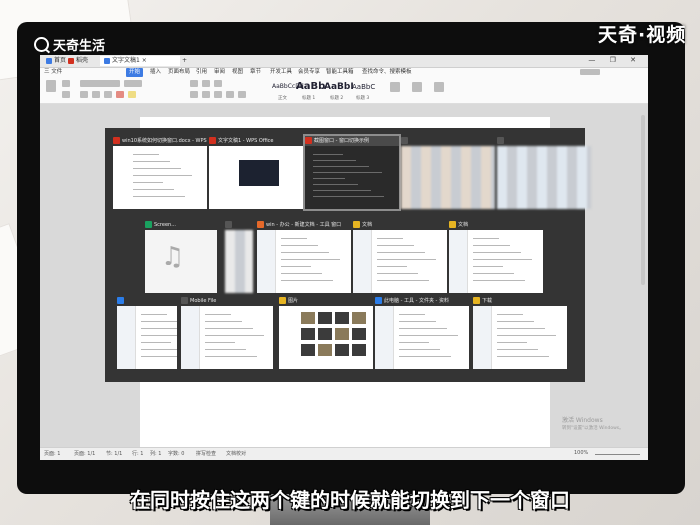  I want to click on thumbnail-title: Mobile File, so click(227, 301).